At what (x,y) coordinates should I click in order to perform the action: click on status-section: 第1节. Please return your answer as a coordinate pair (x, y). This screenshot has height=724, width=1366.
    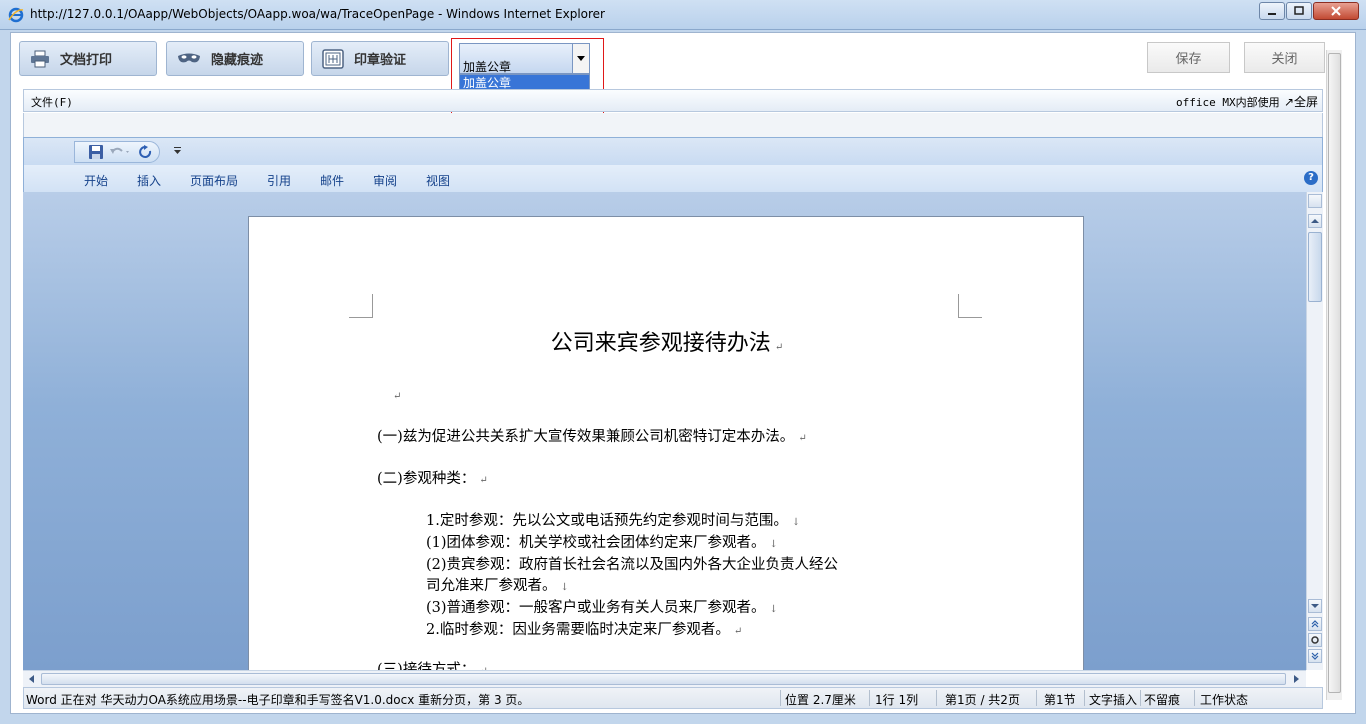
    Looking at the image, I should click on (1060, 700).